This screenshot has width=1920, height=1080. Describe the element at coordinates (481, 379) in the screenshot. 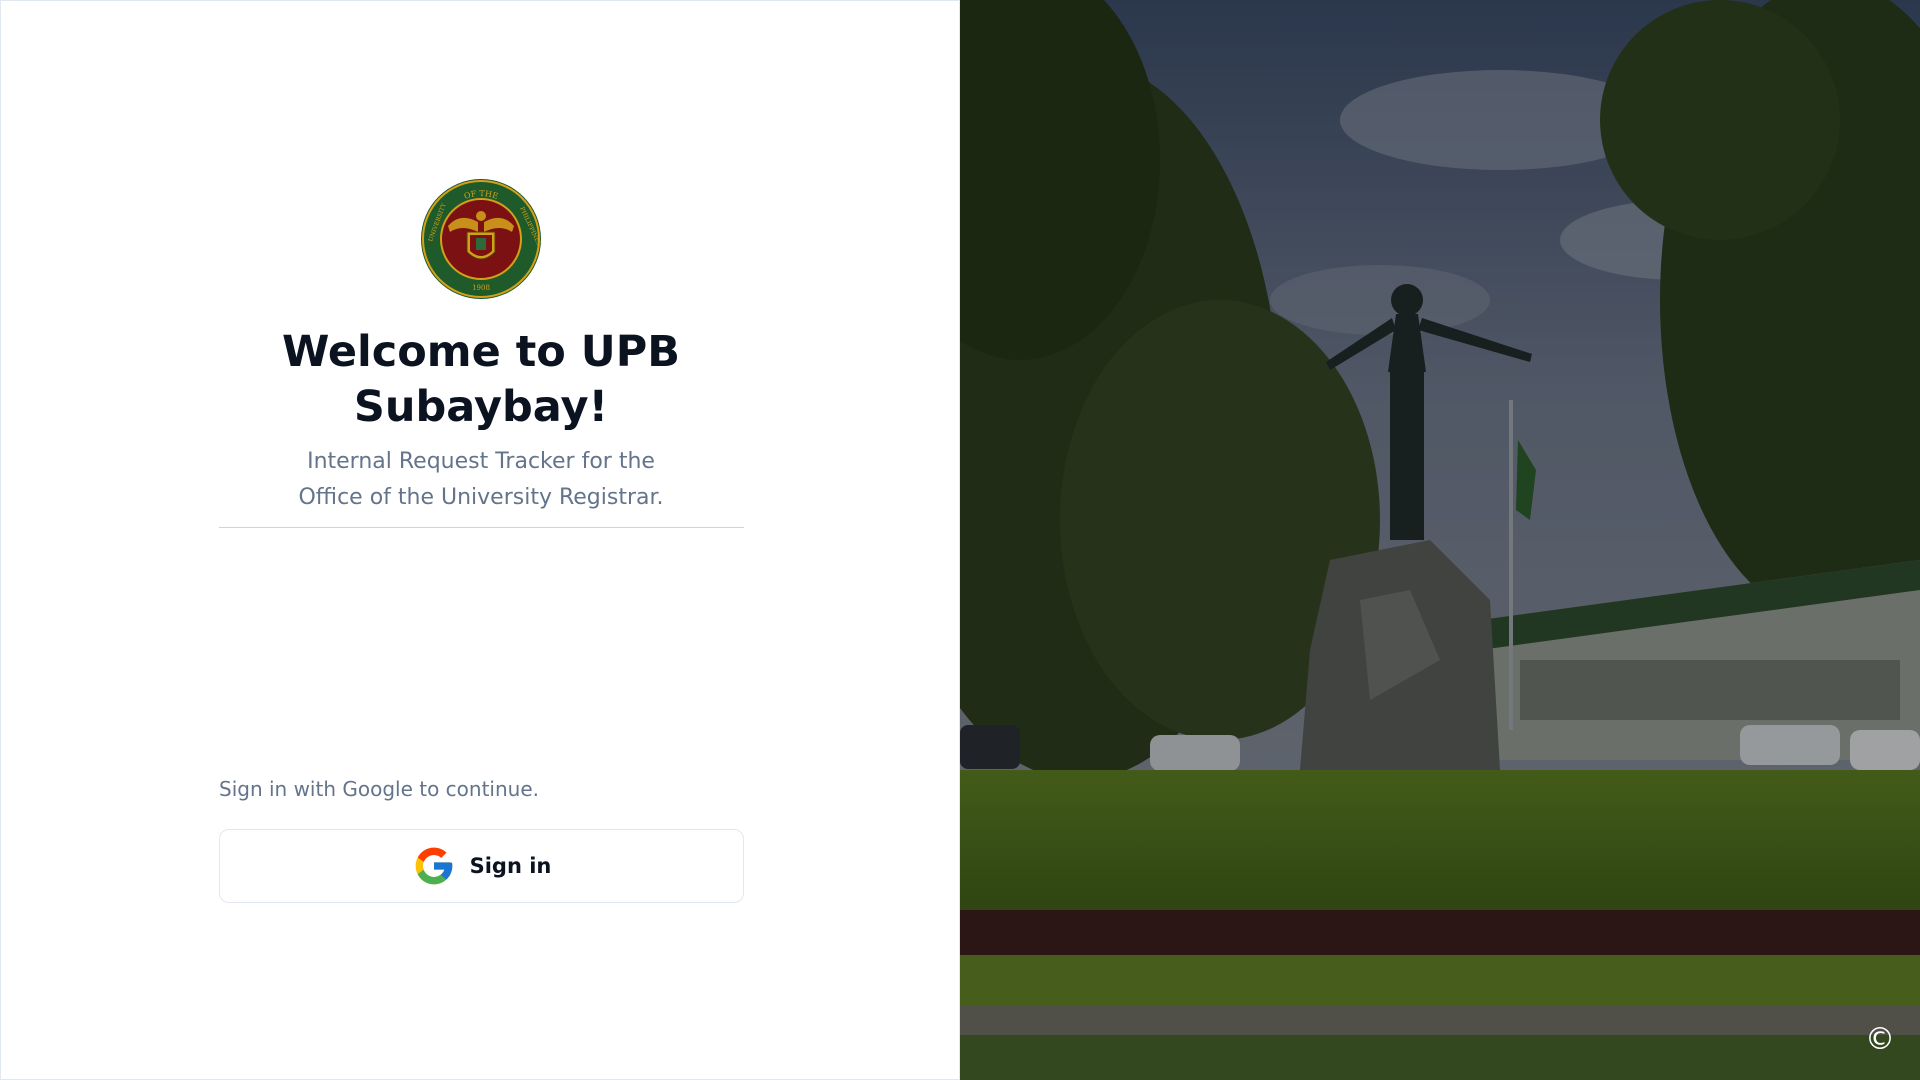

I see `page-title: Welcome to UPB Subaybay!` at that location.